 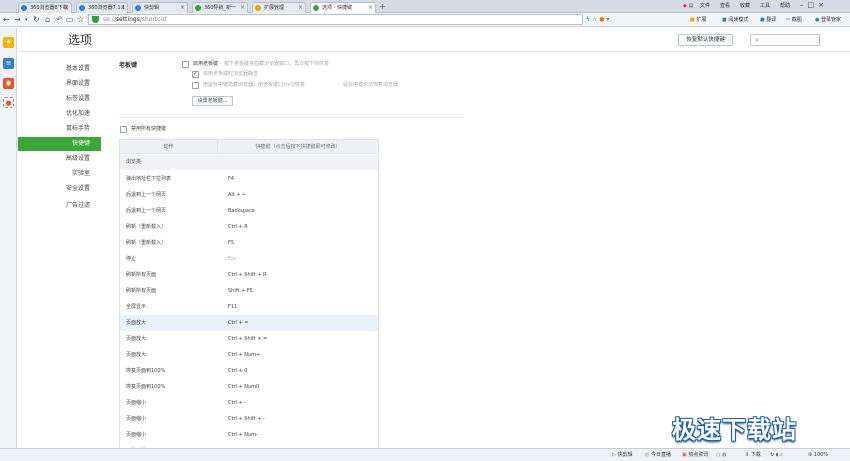 What do you see at coordinates (695, 455) in the screenshot?
I see `status-news: ▣ 热点资讯` at bounding box center [695, 455].